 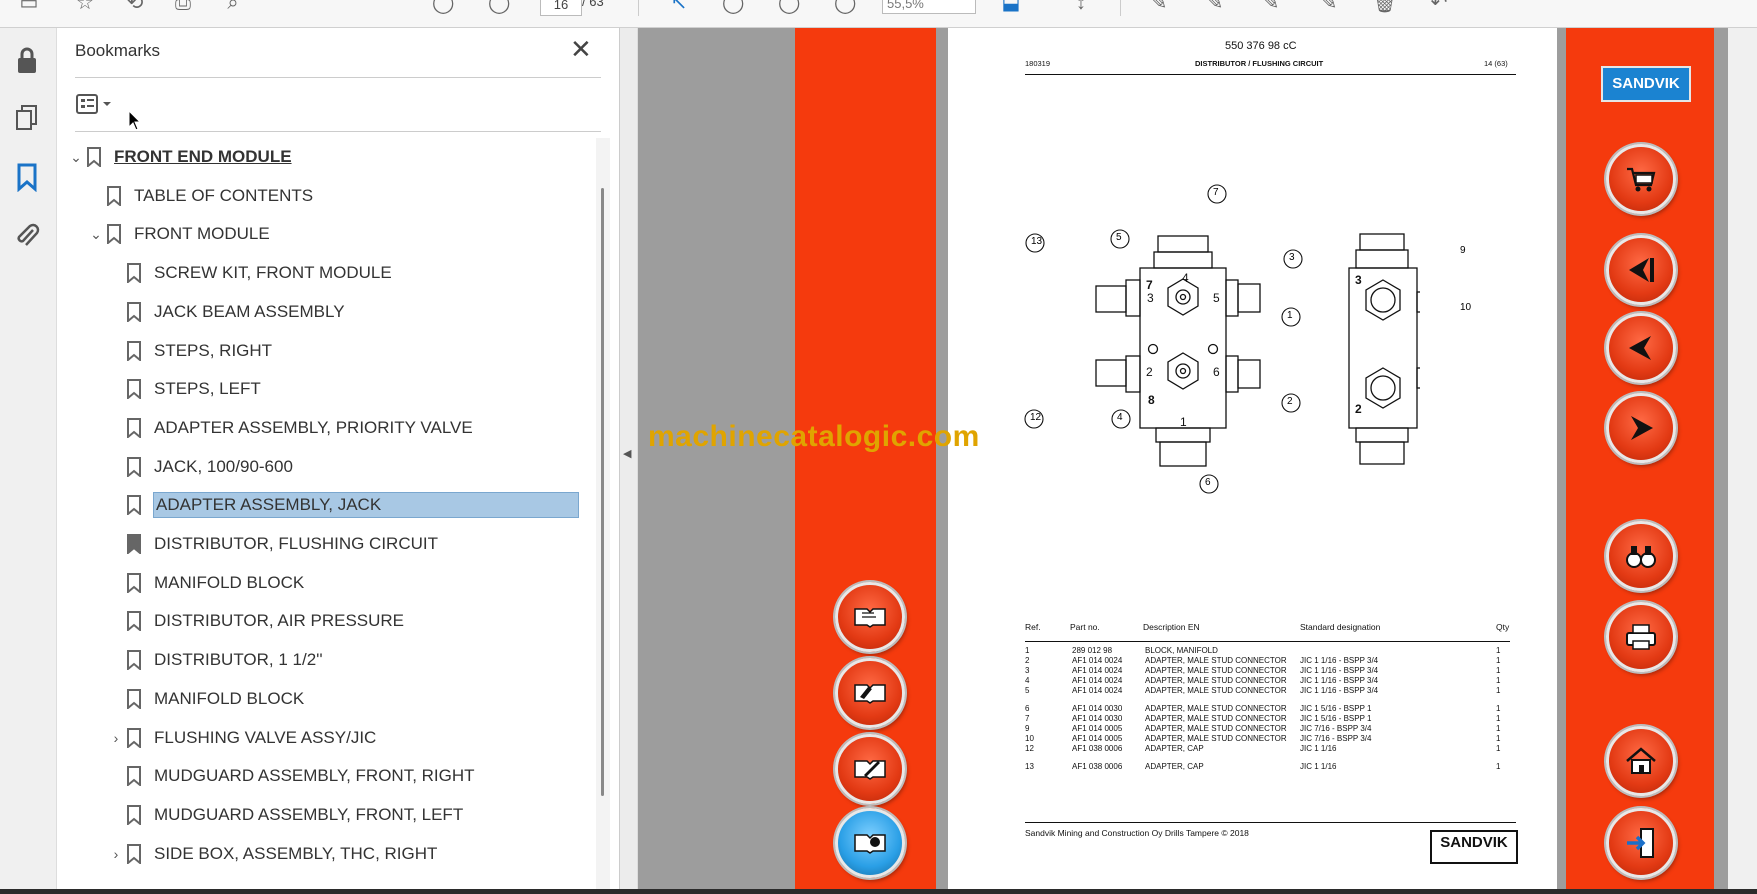 What do you see at coordinates (1216, 372) in the screenshot?
I see `svg-text: 6` at bounding box center [1216, 372].